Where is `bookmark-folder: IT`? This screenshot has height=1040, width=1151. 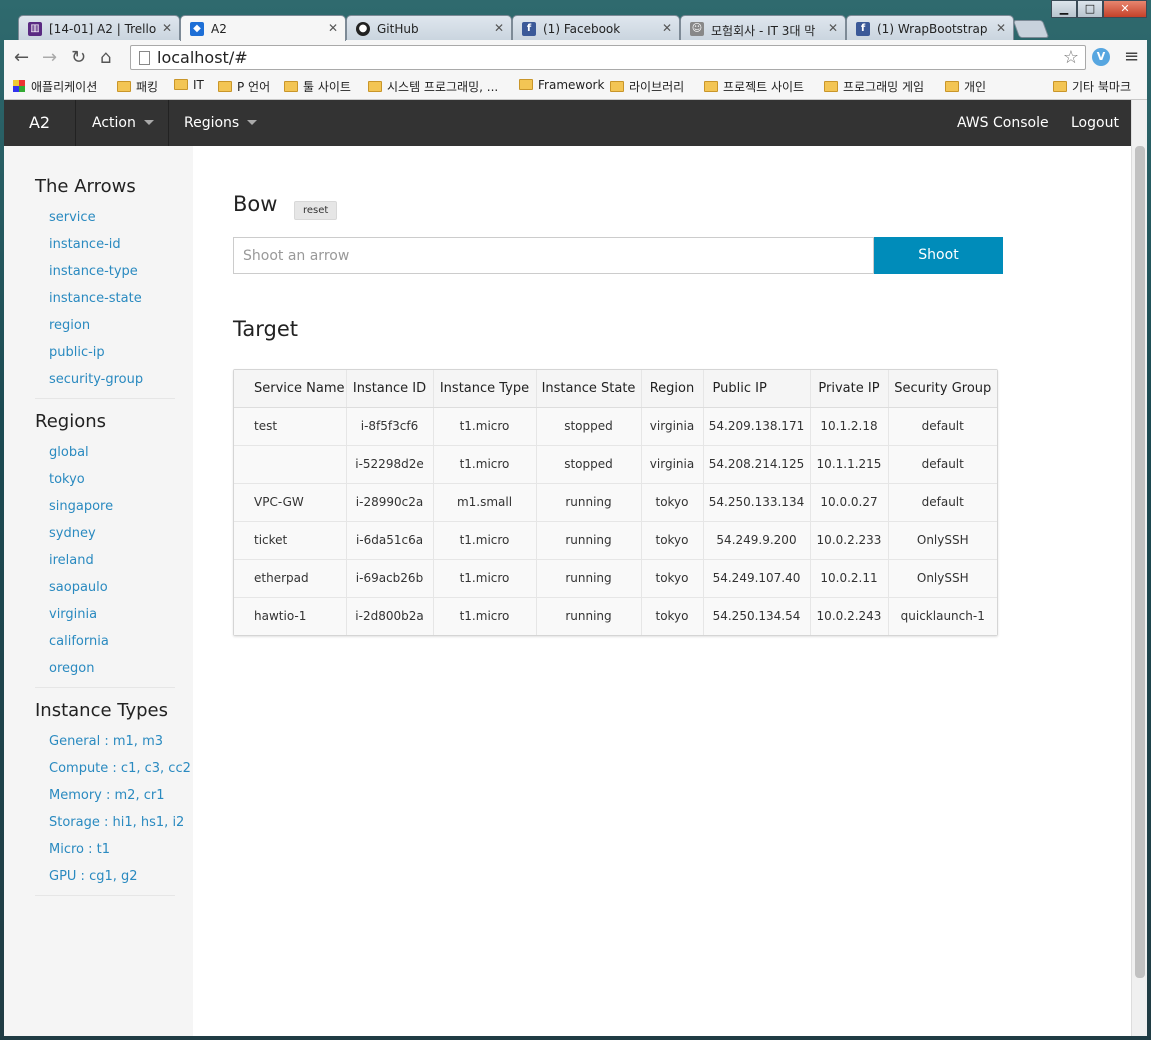 bookmark-folder: IT is located at coordinates (189, 85).